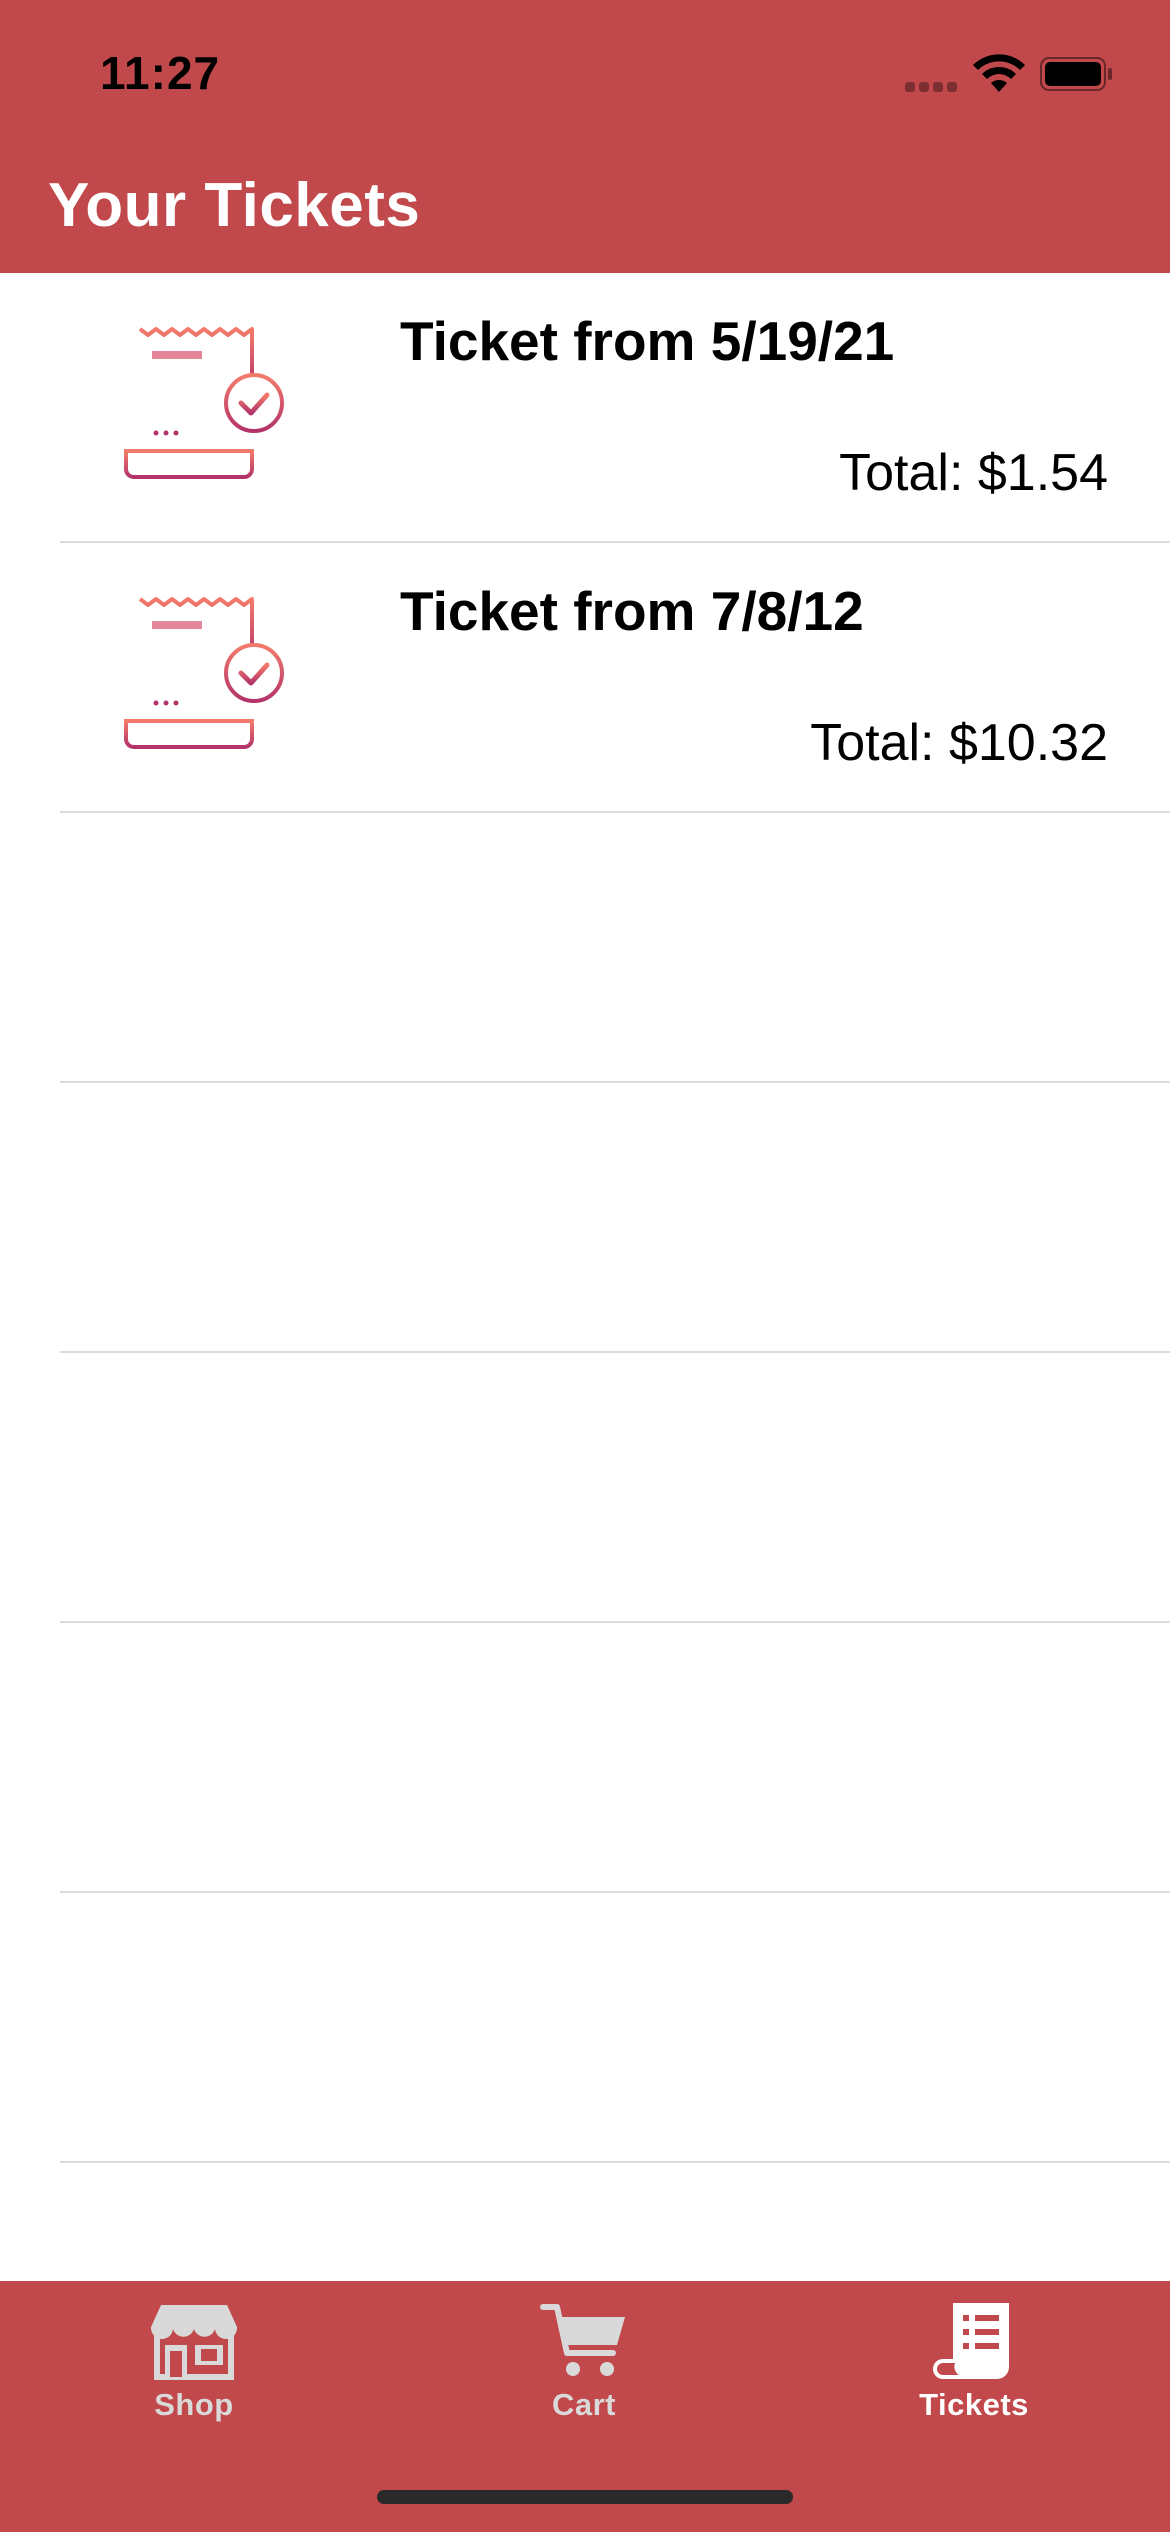  Describe the element at coordinates (973, 473) in the screenshot. I see `ticket-total: Total: $1.54` at that location.